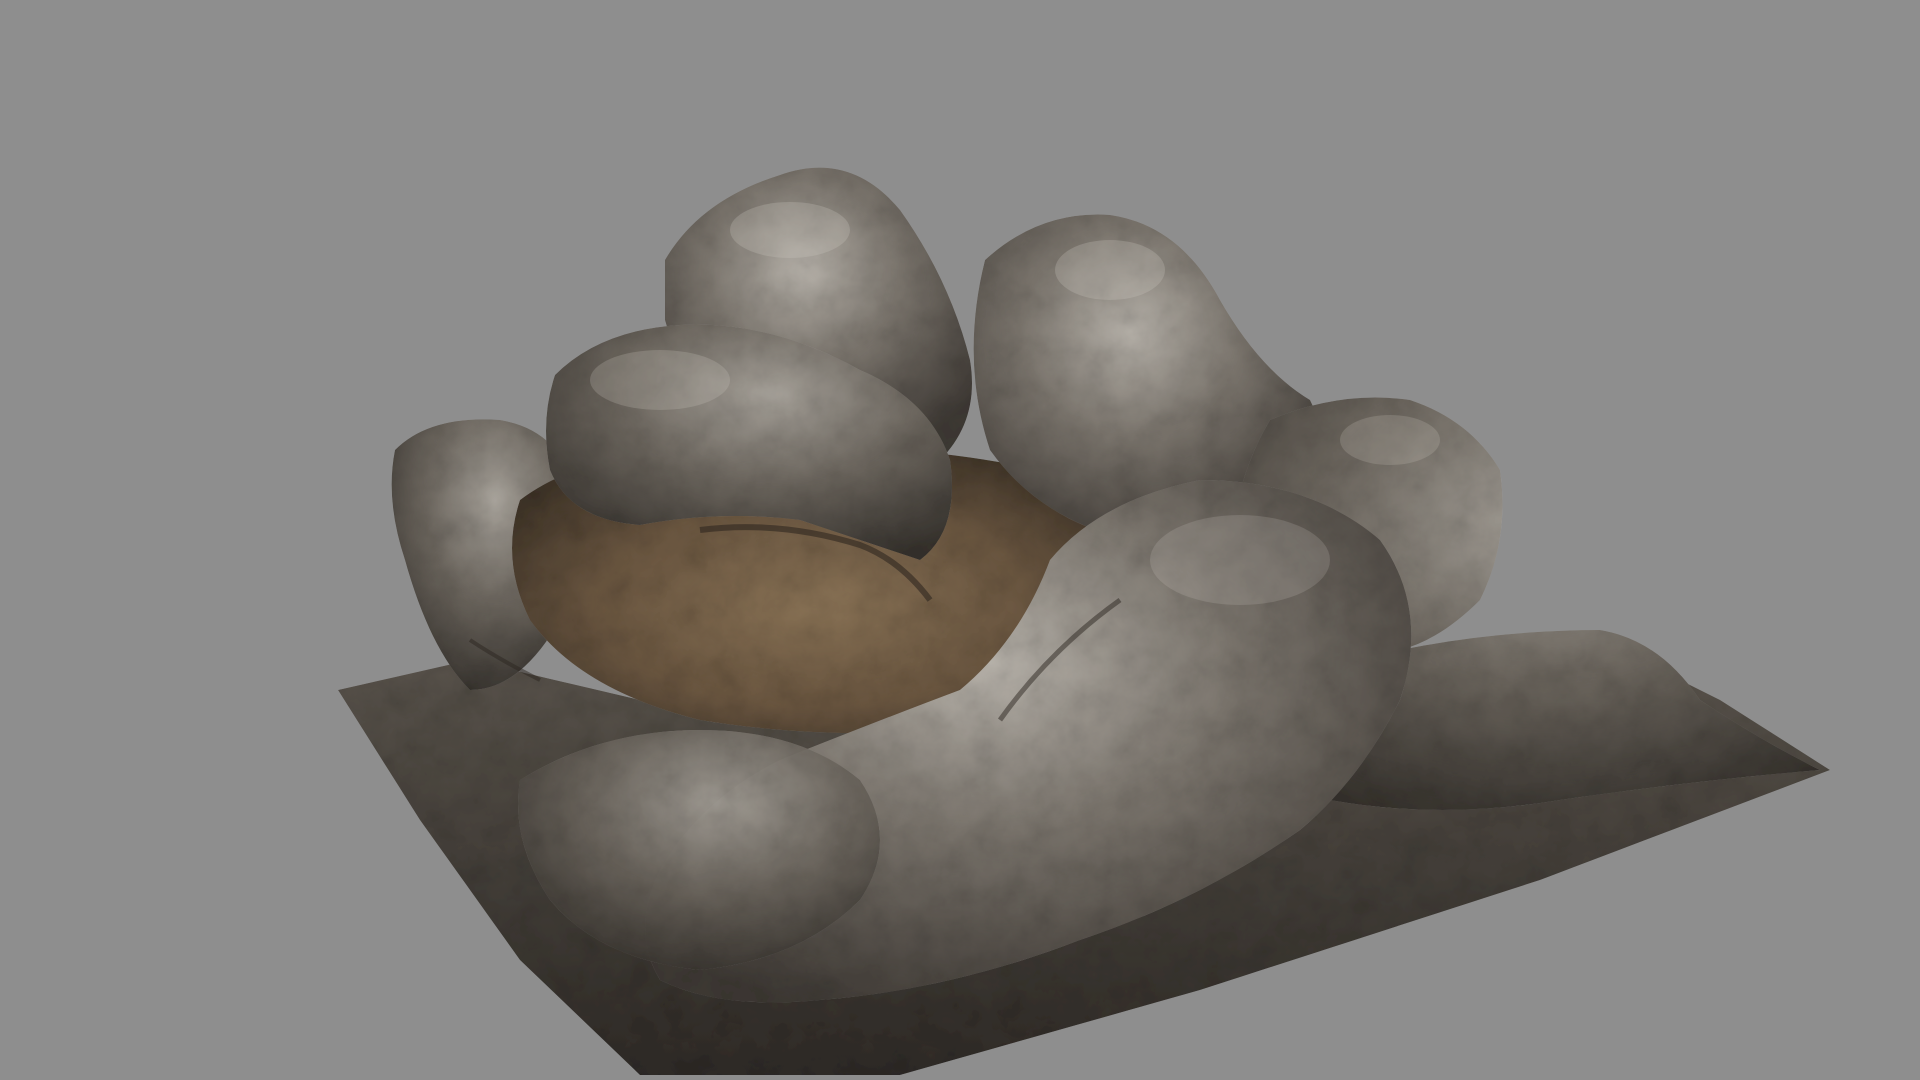  What do you see at coordinates (790, 230) in the screenshot?
I see `rock-highlight-back` at bounding box center [790, 230].